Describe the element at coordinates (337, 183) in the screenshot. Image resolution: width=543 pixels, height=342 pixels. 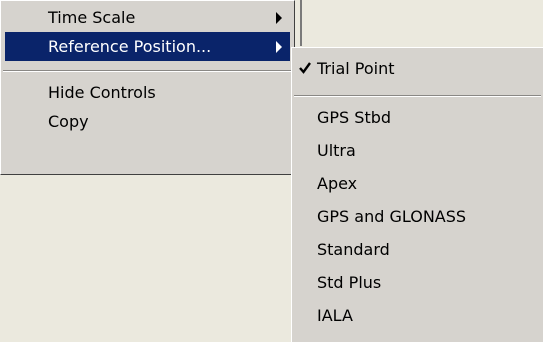
I see `submenu-item-label: Apex` at that location.